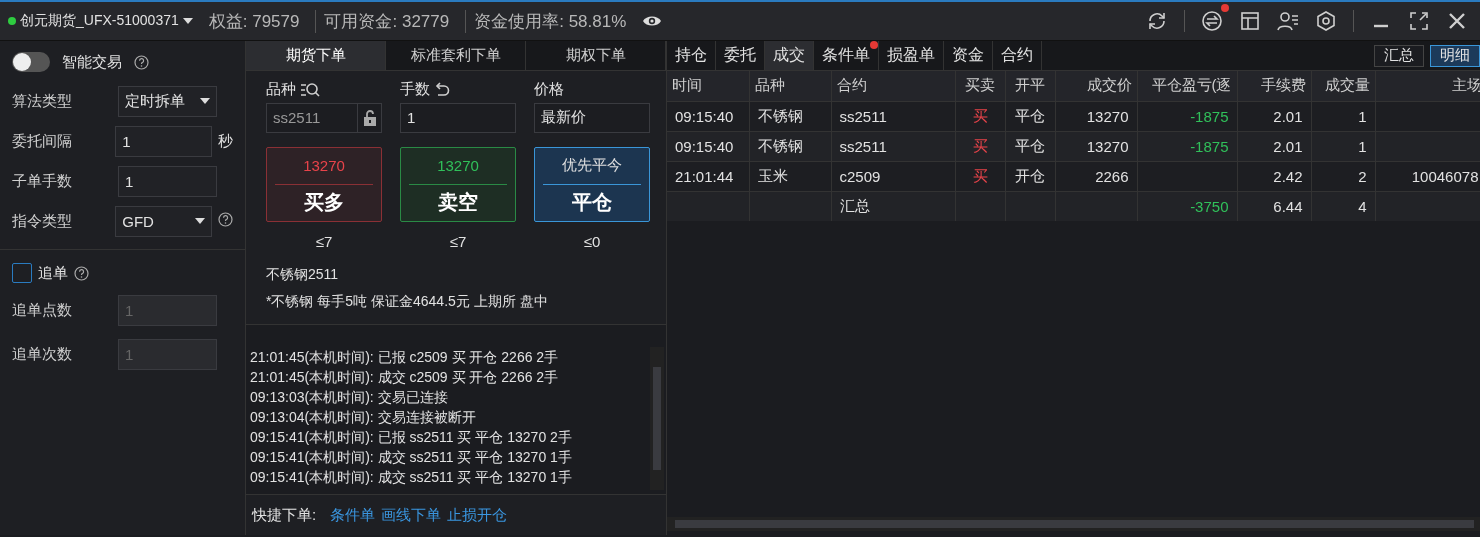  Describe the element at coordinates (163, 221) in the screenshot. I see `dropdown: GFD` at that location.